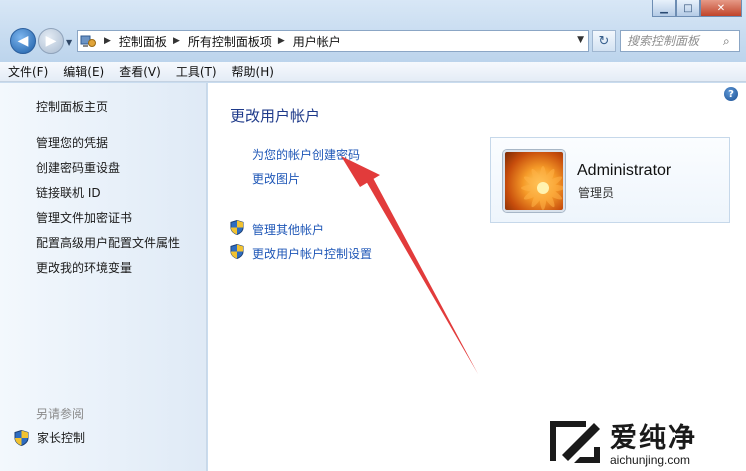 Image resolution: width=746 pixels, height=471 pixels. What do you see at coordinates (230, 41) in the screenshot?
I see `breadcrumb-item-all-items: 所有控制面板项` at bounding box center [230, 41].